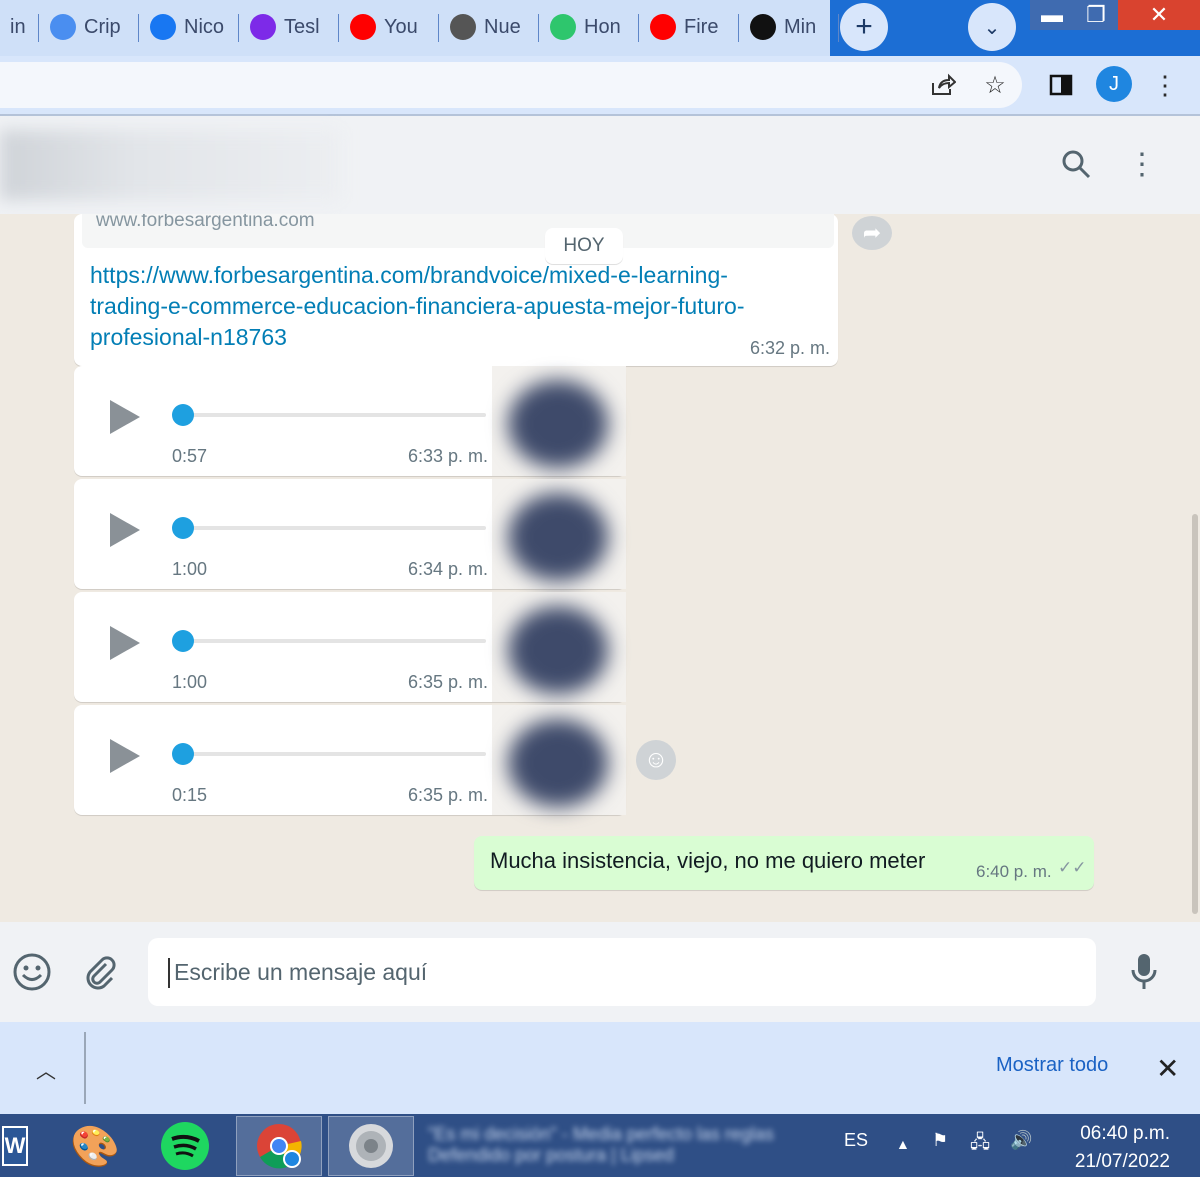 This screenshot has width=1200, height=1177. I want to click on audio-message: 1:00 6:35 p. m., so click(350, 647).